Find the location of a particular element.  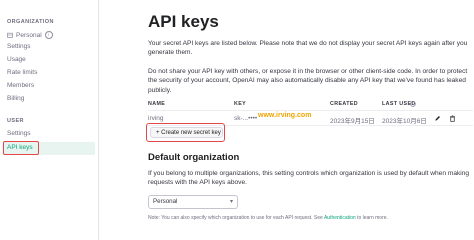

org-select-value: Personal is located at coordinates (165, 201).